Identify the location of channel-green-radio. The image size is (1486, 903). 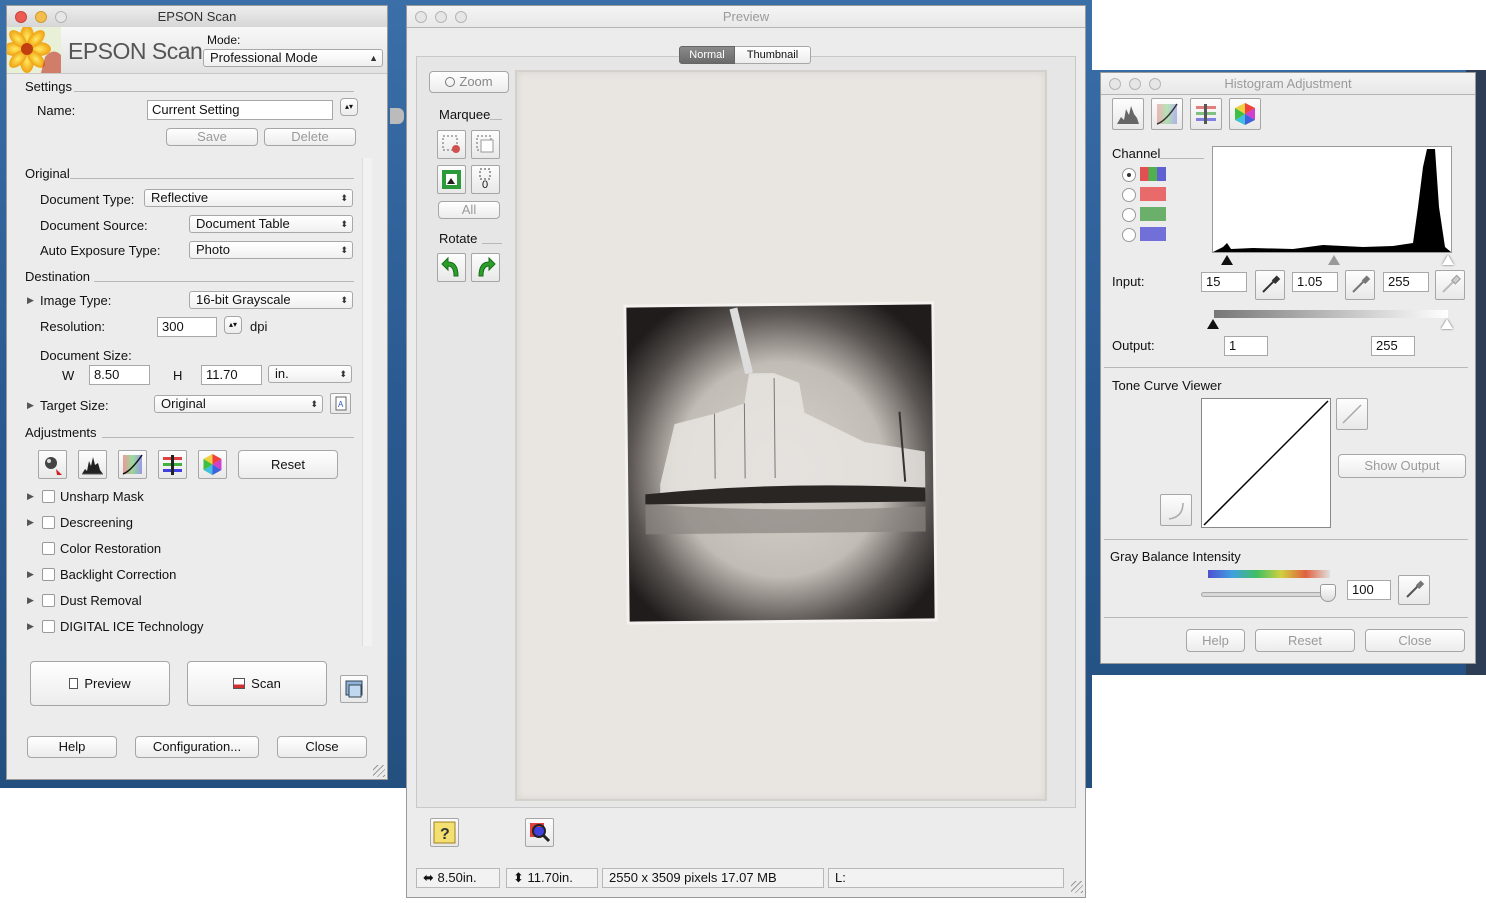
(1129, 215).